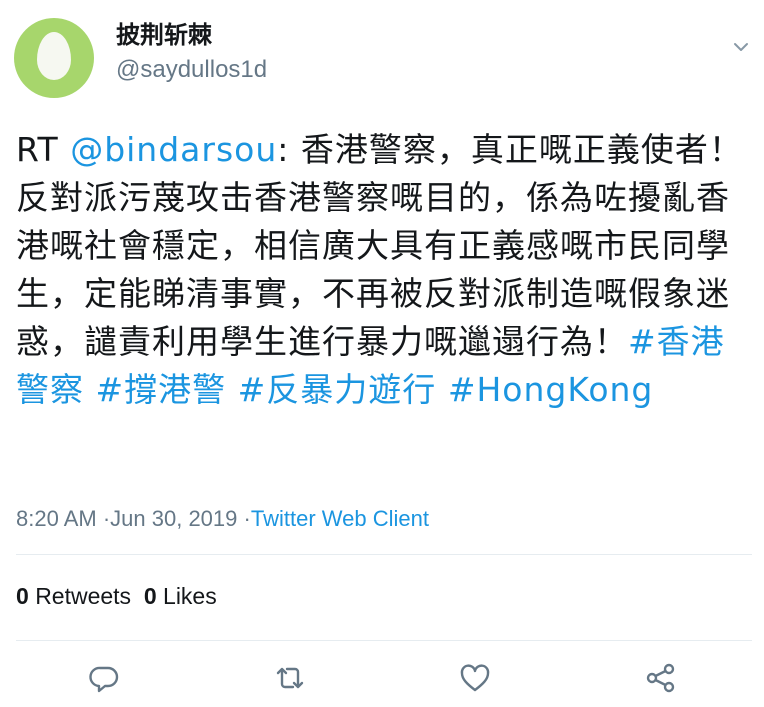 The width and height of the screenshot is (764, 707). What do you see at coordinates (56, 518) in the screenshot?
I see `tweet-time: 8:20 AM` at bounding box center [56, 518].